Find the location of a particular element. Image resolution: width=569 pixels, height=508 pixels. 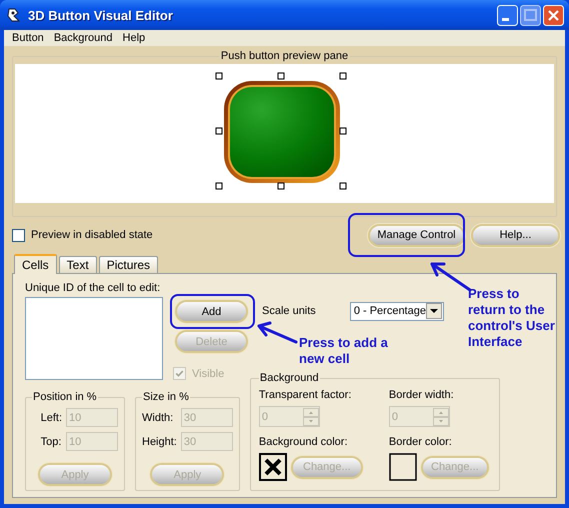

field-label: Transparent factor: is located at coordinates (305, 395).